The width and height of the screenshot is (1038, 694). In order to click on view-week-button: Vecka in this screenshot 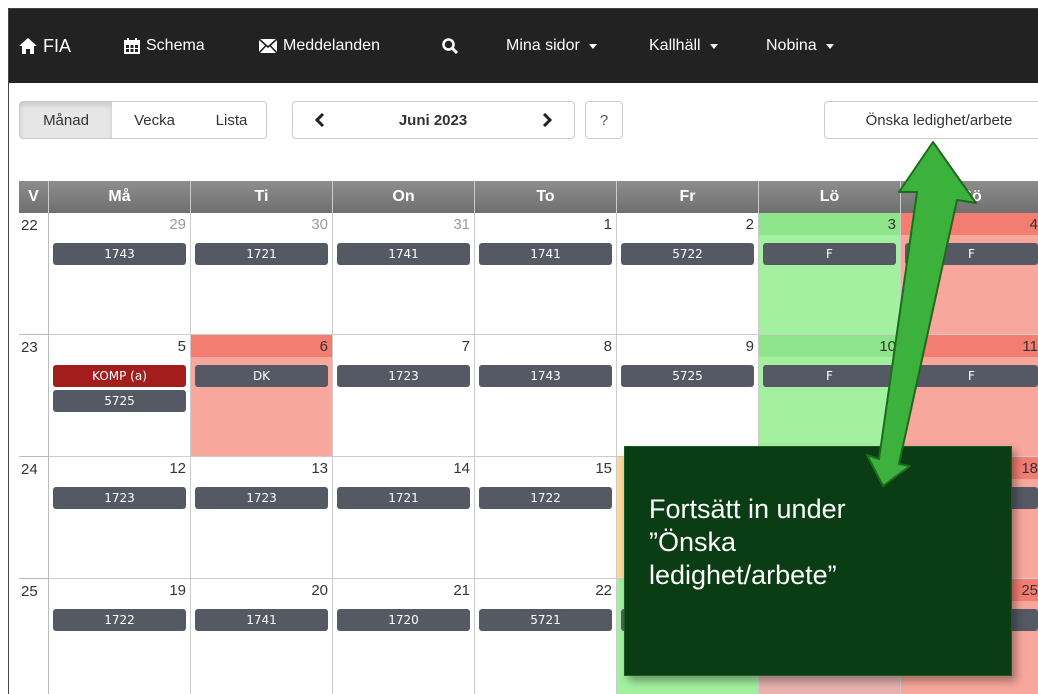, I will do `click(155, 120)`.